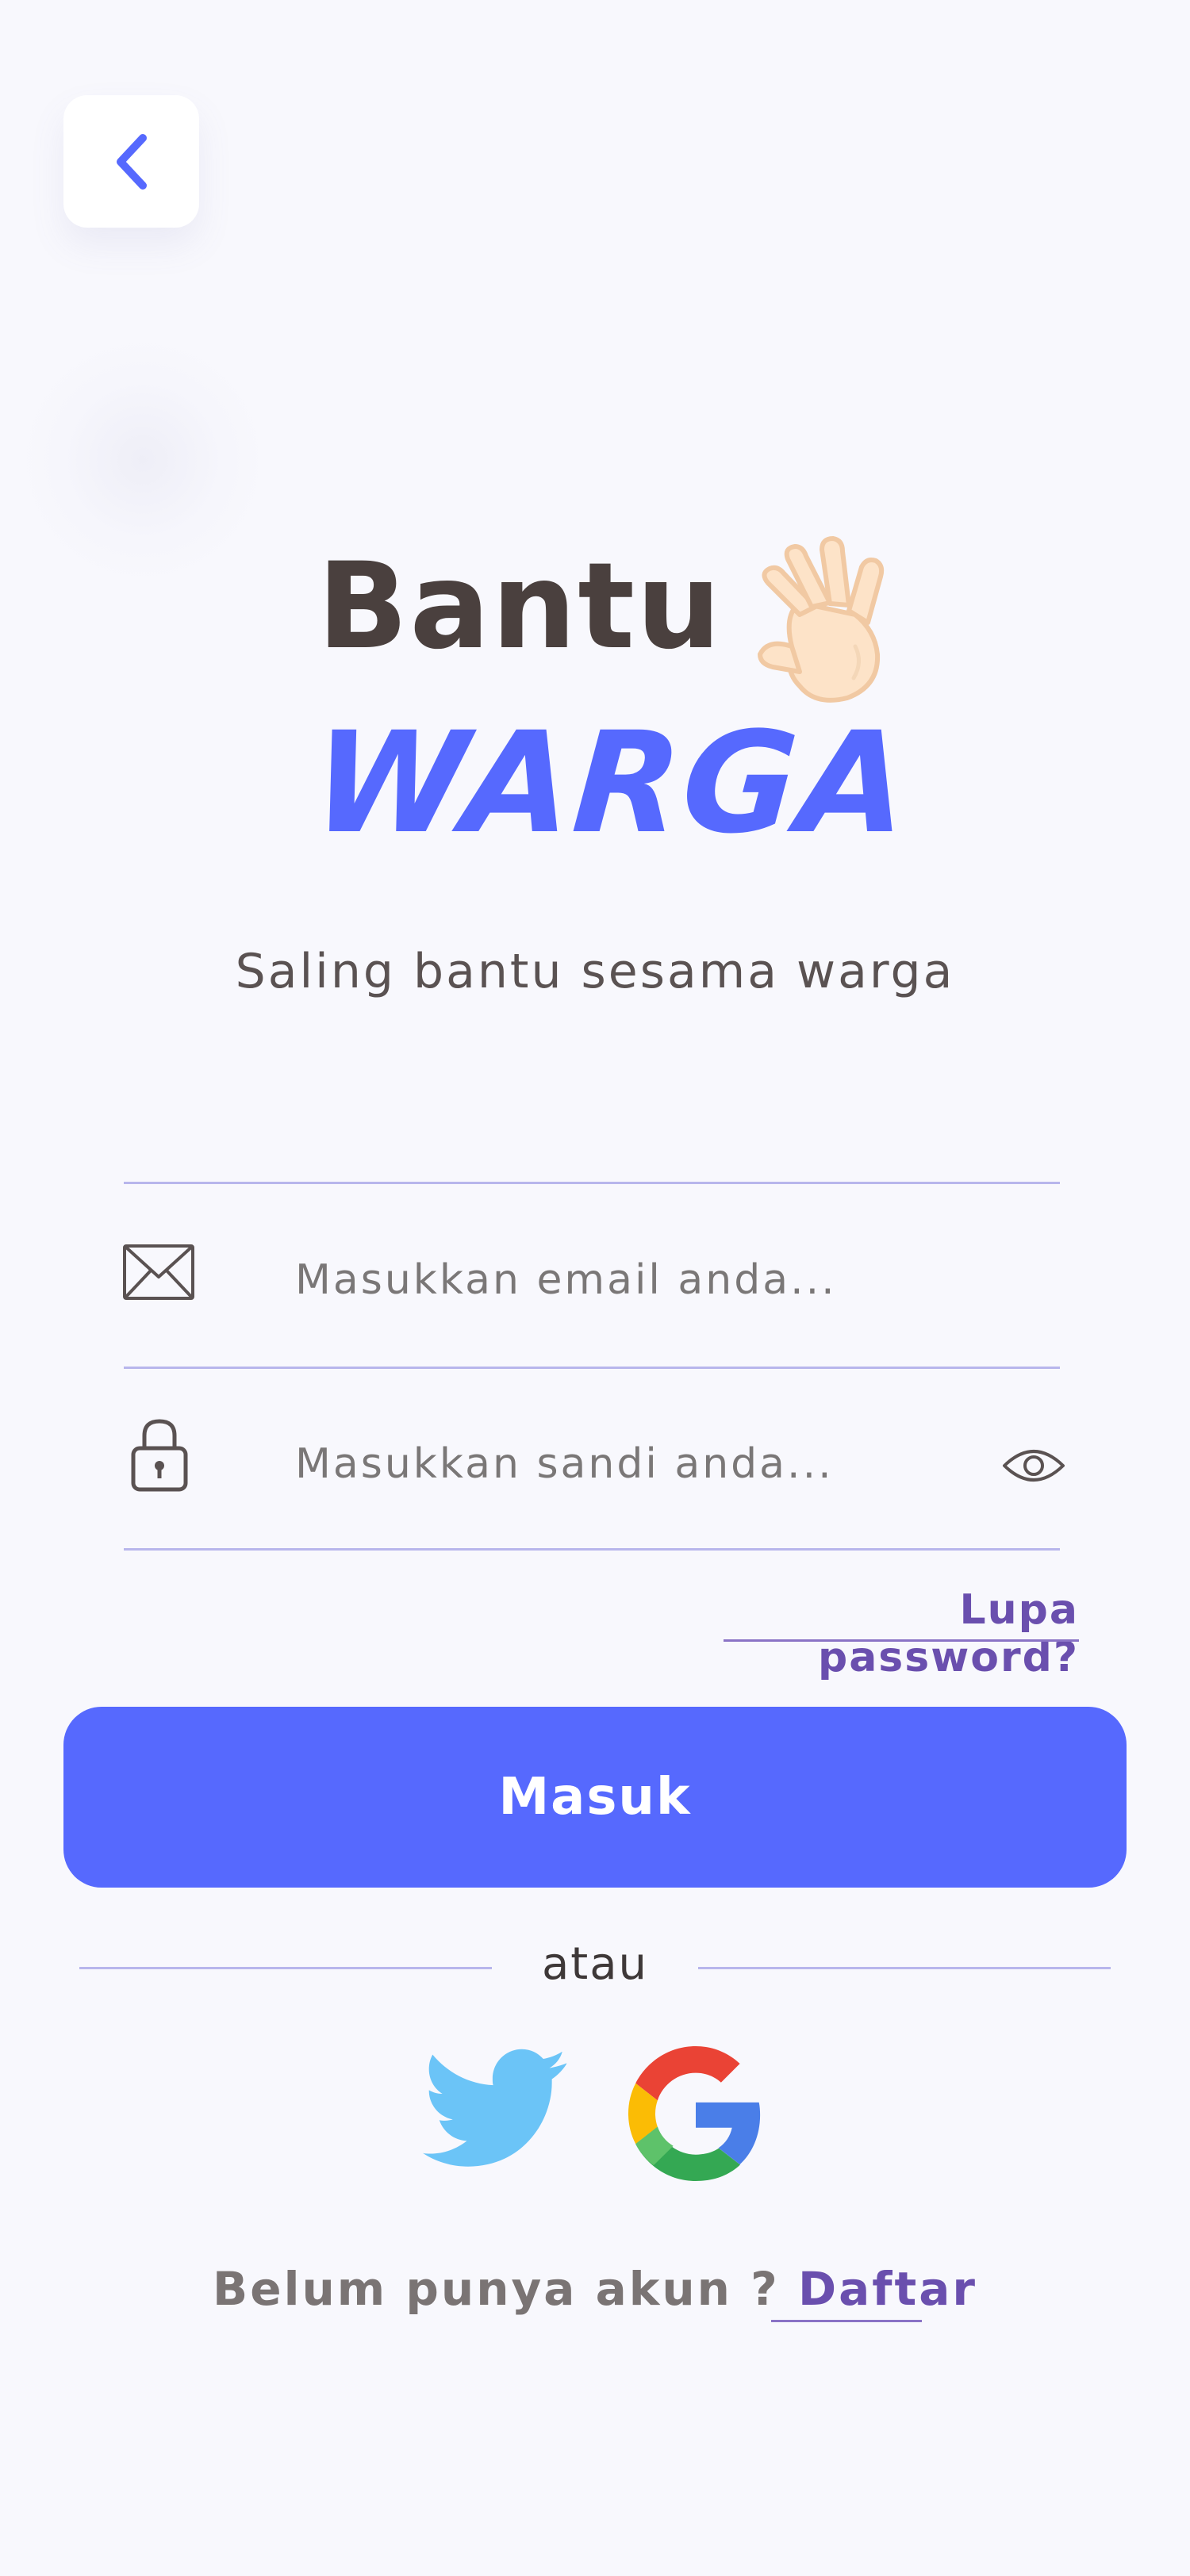  I want to click on twitter-login-button, so click(496, 2109).